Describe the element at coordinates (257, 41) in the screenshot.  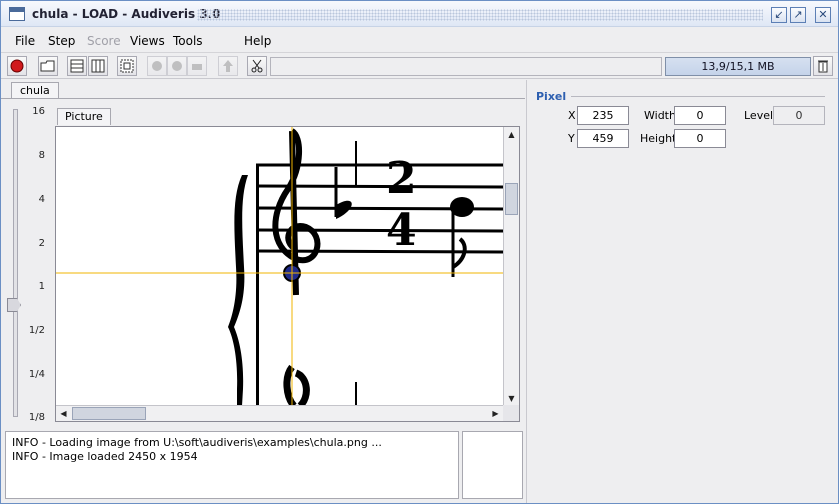
I see `menu-help: Help` at that location.